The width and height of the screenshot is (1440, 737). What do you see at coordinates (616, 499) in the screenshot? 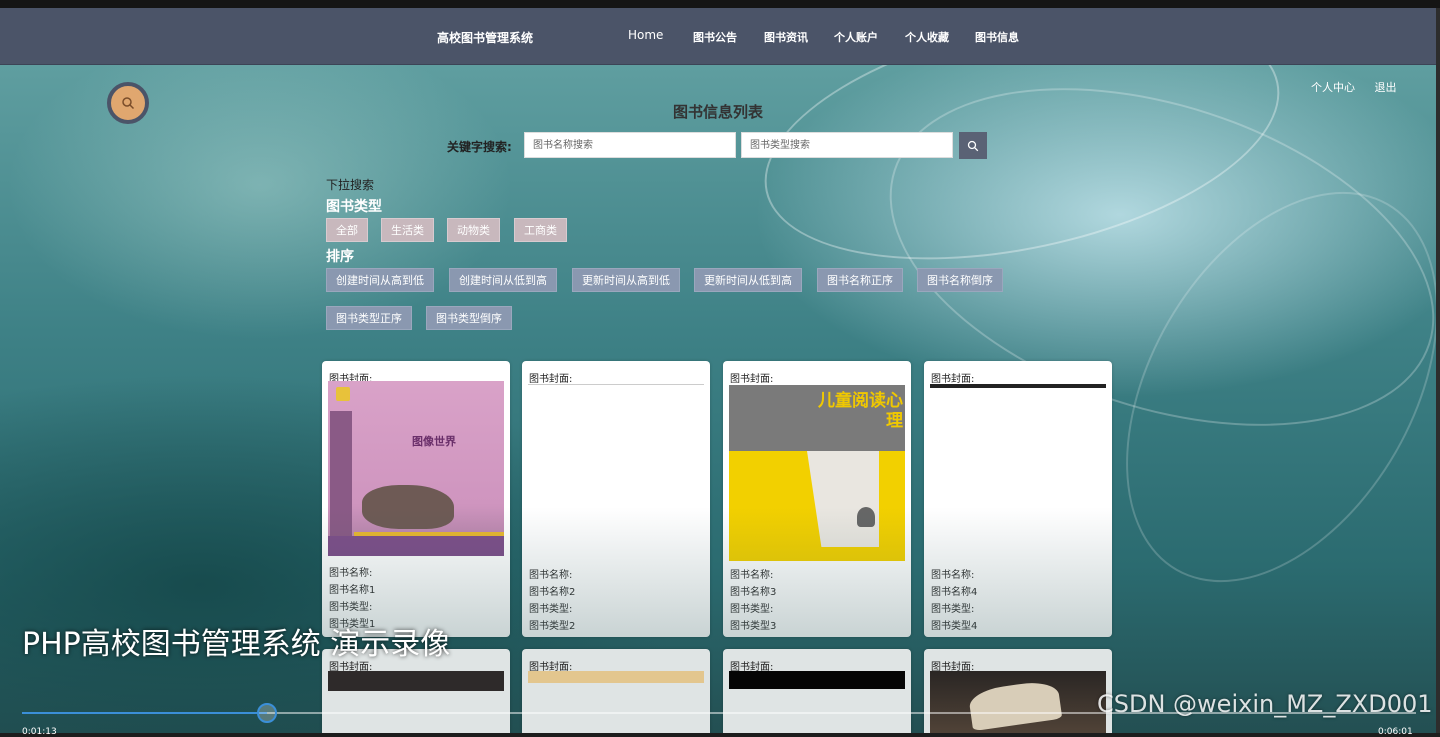
I see `book-card: 图书封面: 图书名称: 图书名称2 图书类型: 图书类型2` at bounding box center [616, 499].